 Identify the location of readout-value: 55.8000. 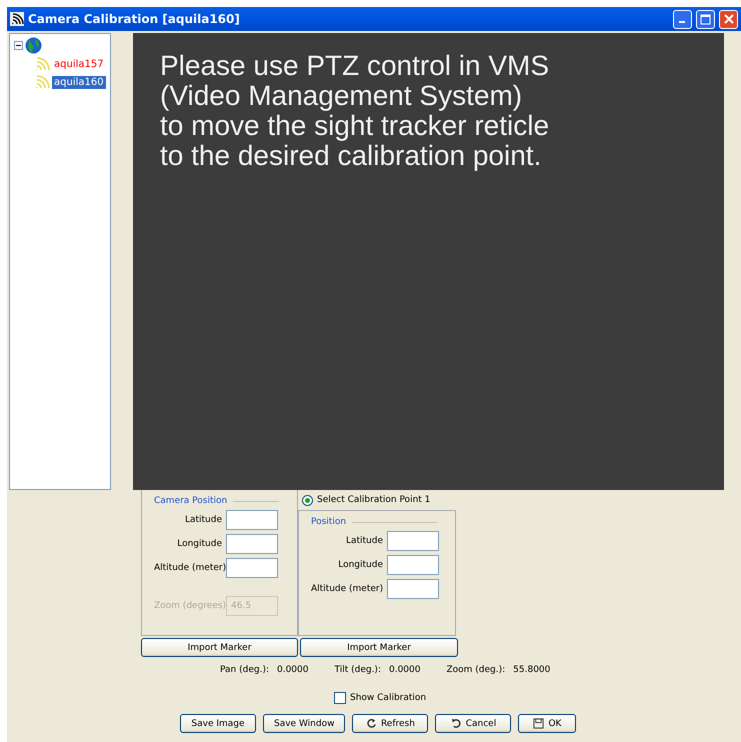
(531, 670).